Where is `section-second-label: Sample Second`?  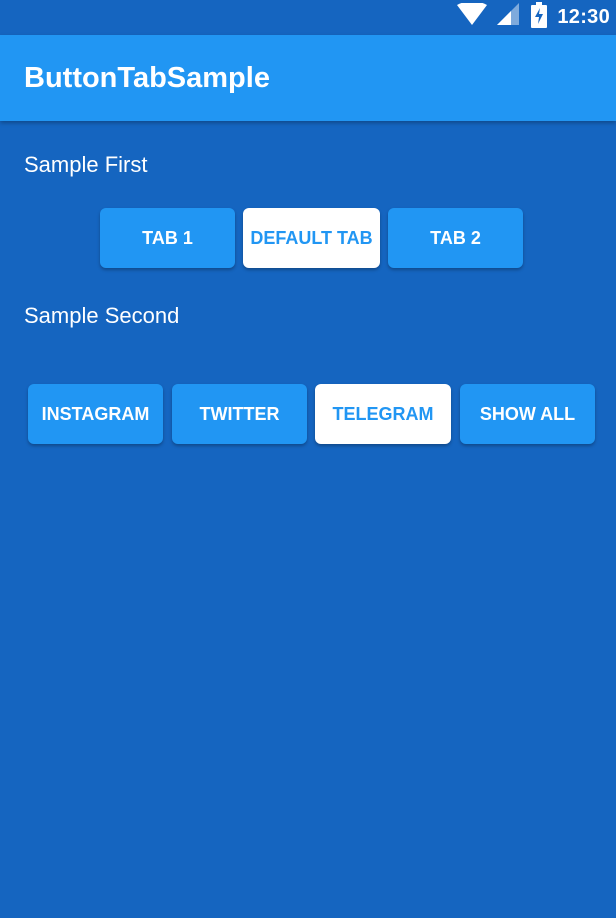
section-second-label: Sample Second is located at coordinates (102, 315).